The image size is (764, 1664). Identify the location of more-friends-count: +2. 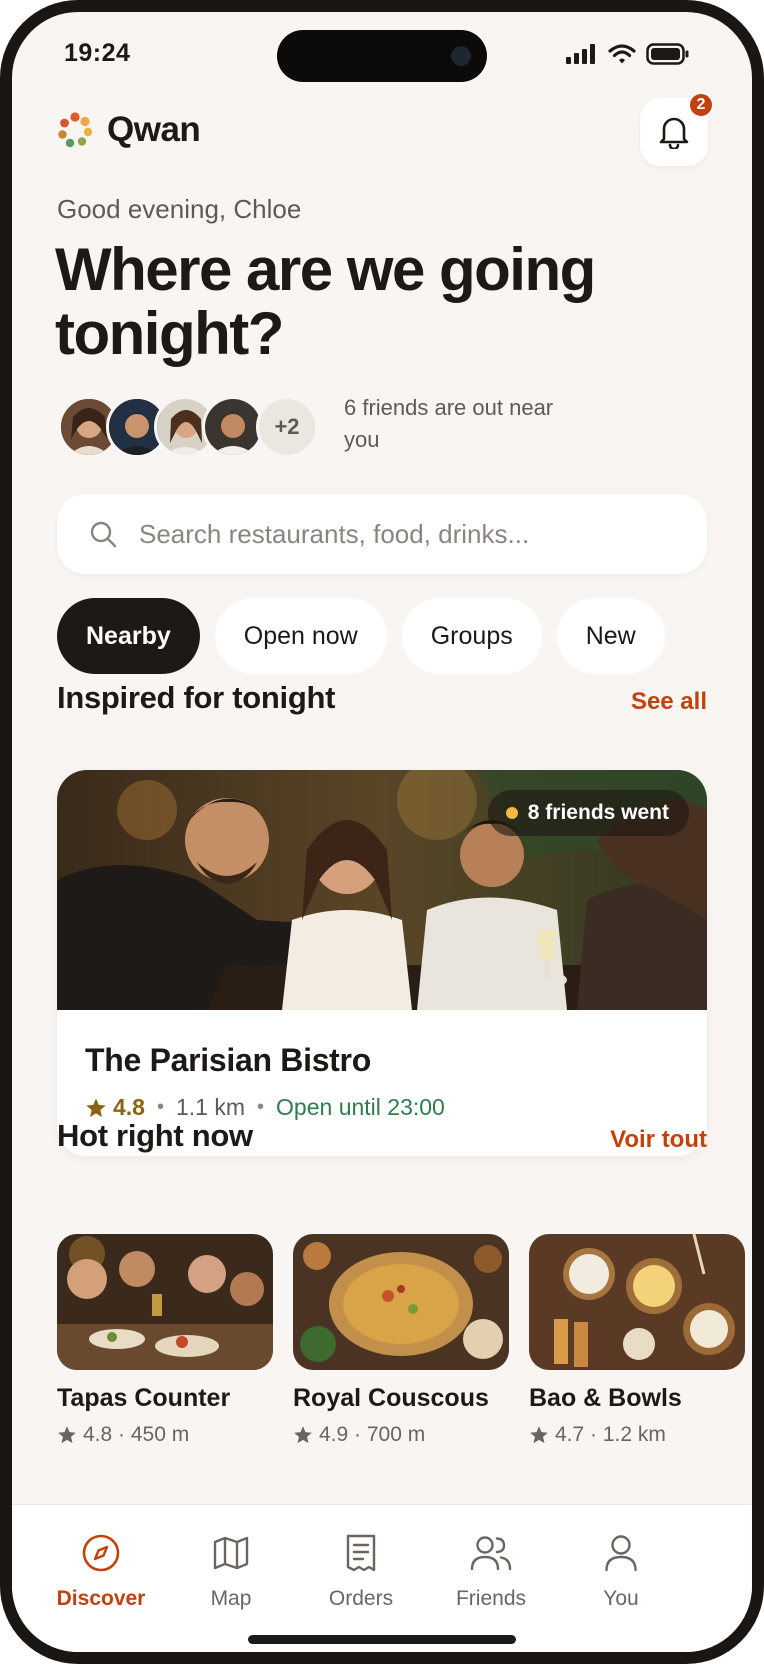
(287, 427).